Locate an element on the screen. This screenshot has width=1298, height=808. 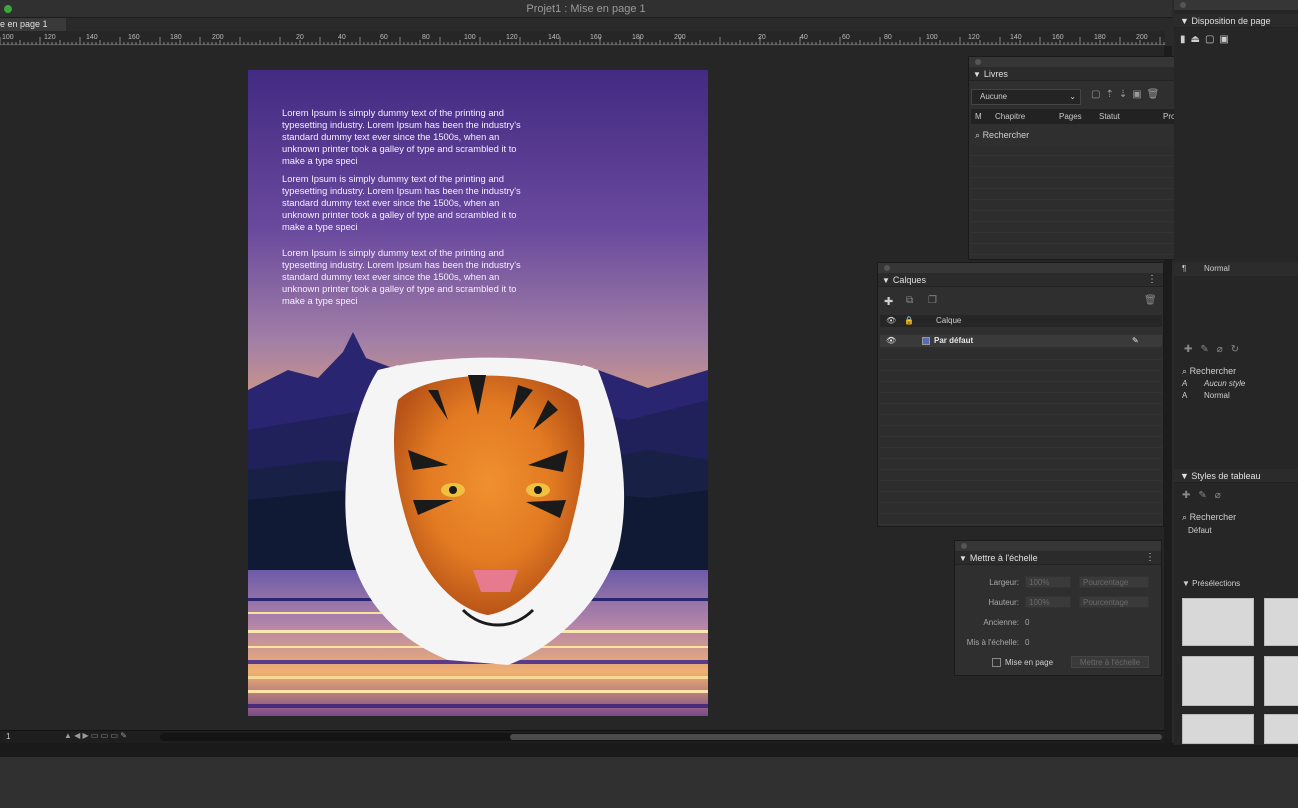
style-toolbar-icons: ✚✎⌀↻ is located at coordinates (1236, 351).